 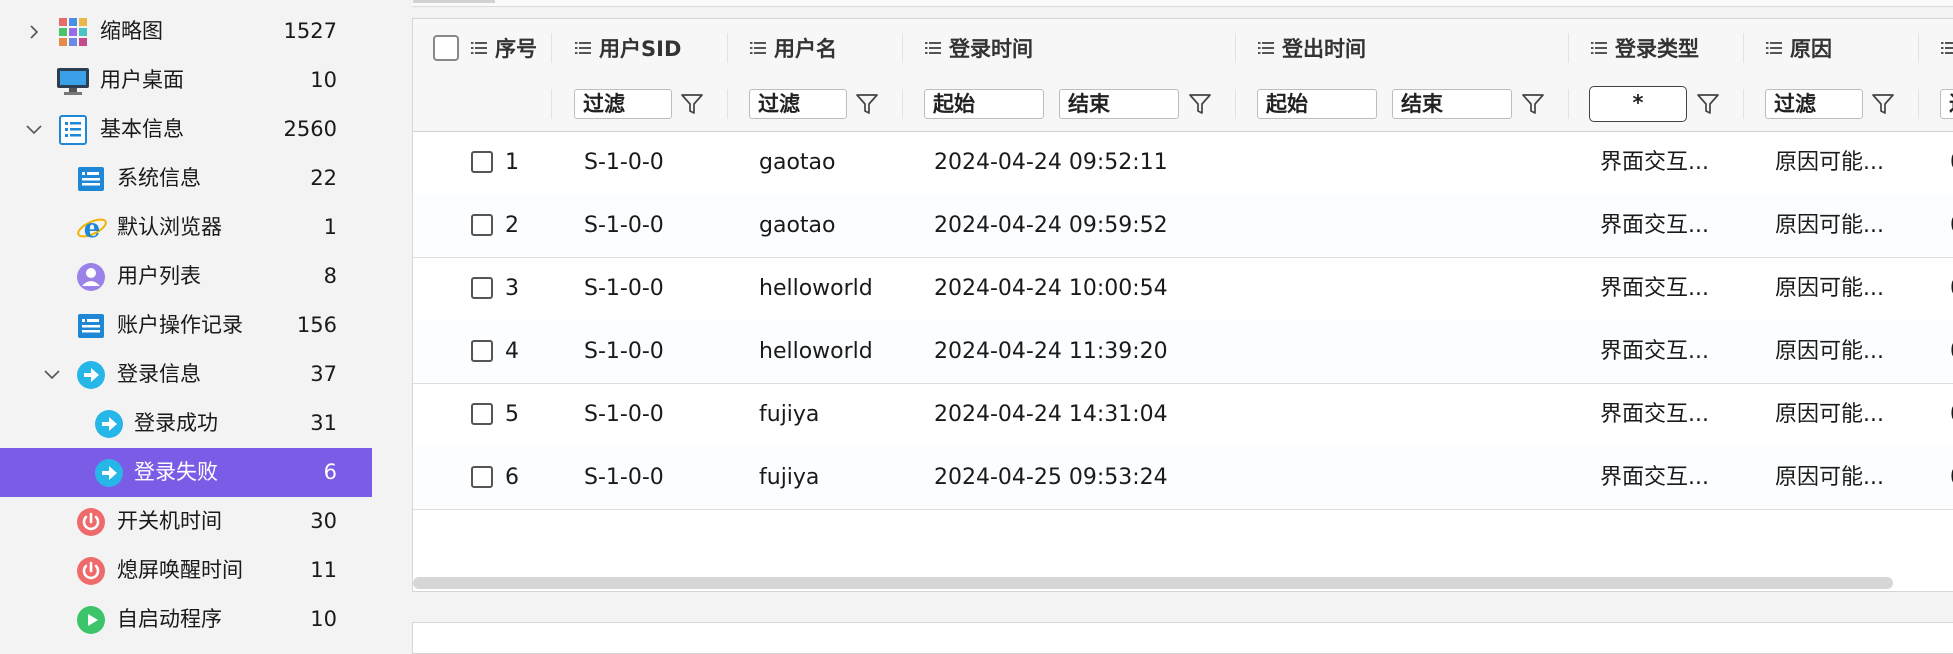 What do you see at coordinates (446, 48) in the screenshot?
I see `select-all-checkbox` at bounding box center [446, 48].